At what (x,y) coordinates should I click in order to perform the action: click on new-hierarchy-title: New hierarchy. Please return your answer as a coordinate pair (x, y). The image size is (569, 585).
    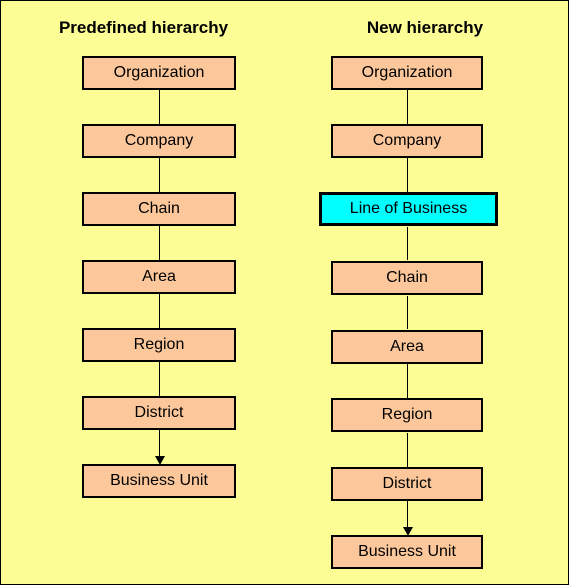
    Looking at the image, I should click on (425, 27).